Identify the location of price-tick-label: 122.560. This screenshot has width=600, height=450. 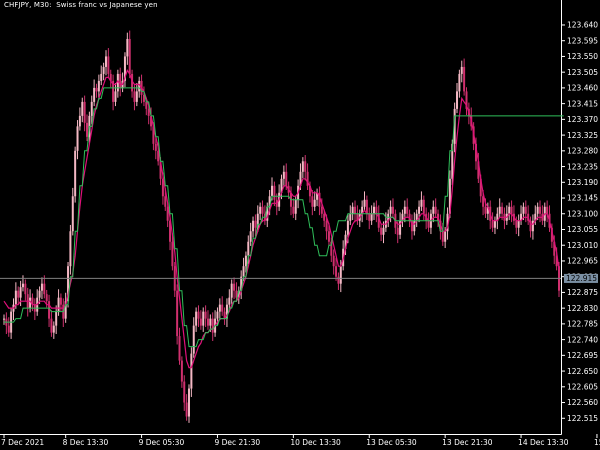
(582, 402).